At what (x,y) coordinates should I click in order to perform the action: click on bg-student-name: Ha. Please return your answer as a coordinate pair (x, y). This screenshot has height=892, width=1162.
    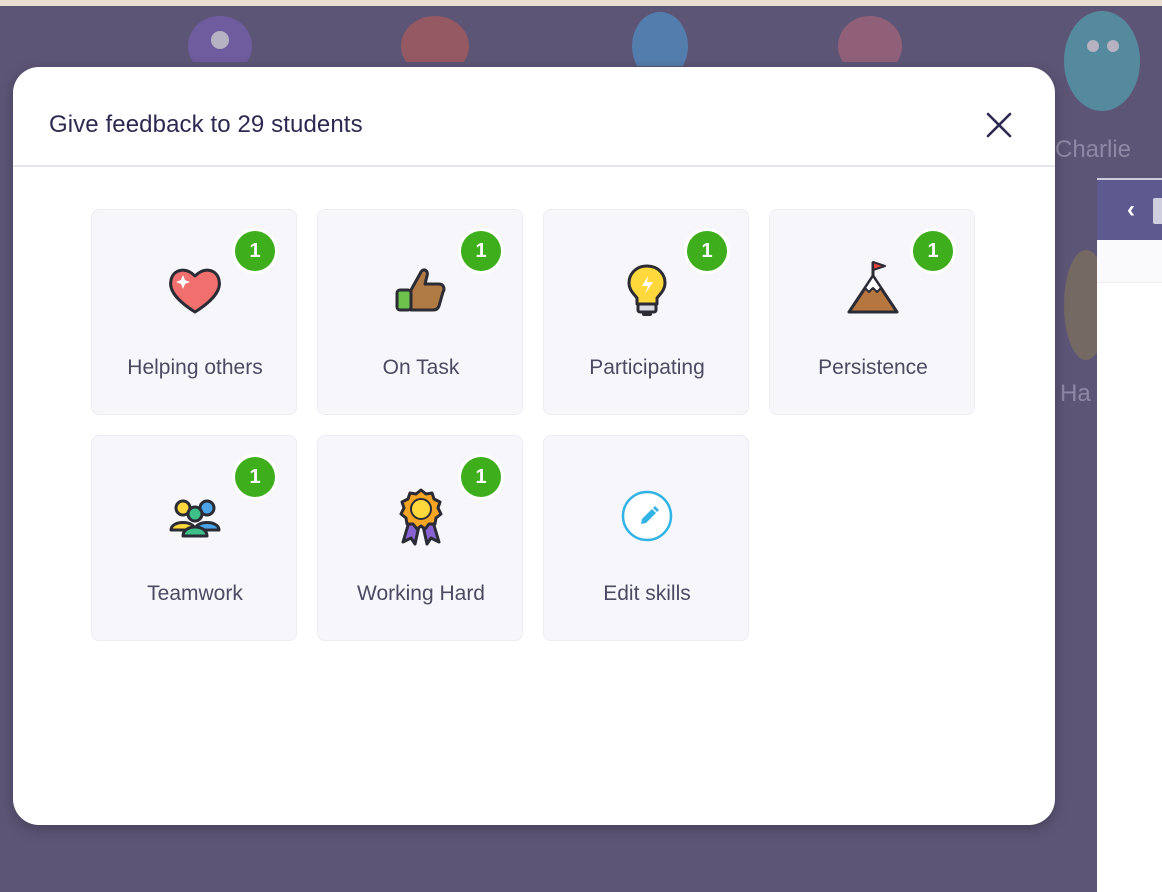
    Looking at the image, I should click on (1075, 393).